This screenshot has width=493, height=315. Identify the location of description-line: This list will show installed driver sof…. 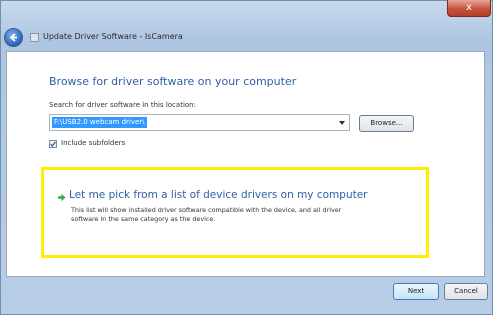
(206, 210).